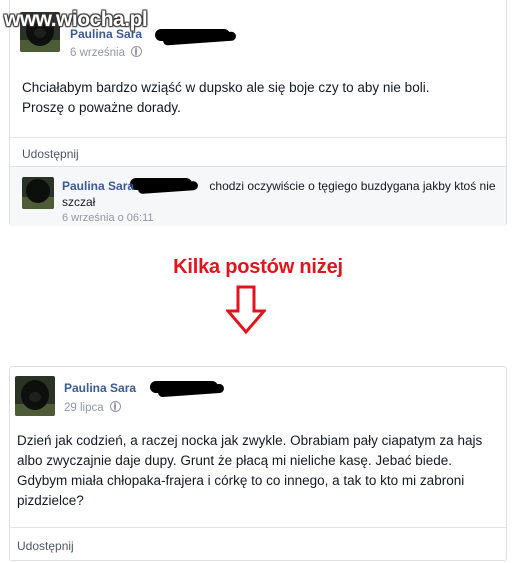  I want to click on post-date: 29 lipca, so click(92, 407).